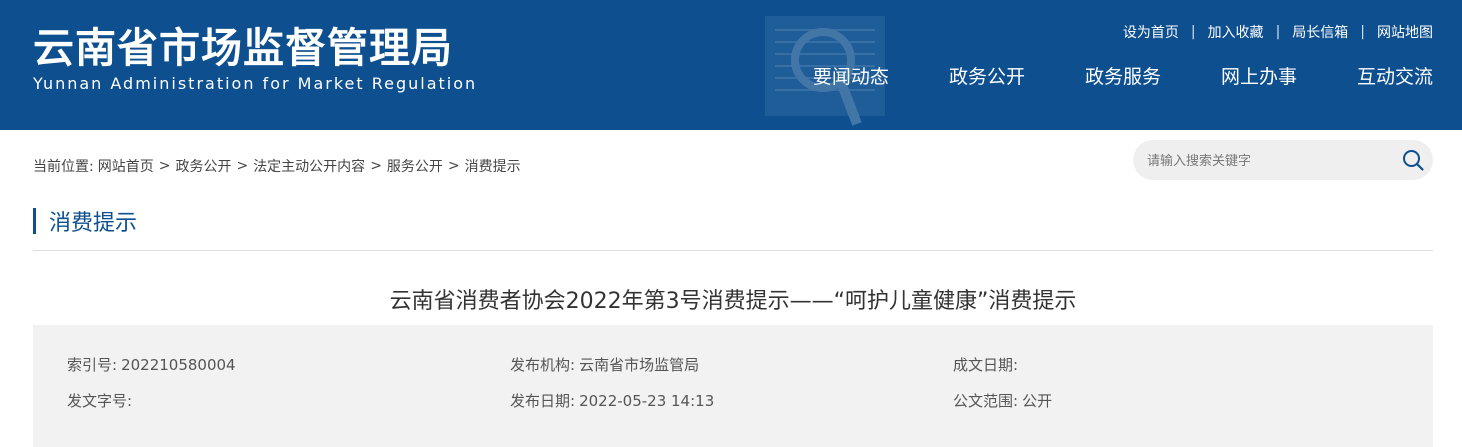 The width and height of the screenshot is (1462, 447). I want to click on top-links: 设为首页 | 加入收藏 | 局长信箱 | 网站地图, so click(1278, 32).